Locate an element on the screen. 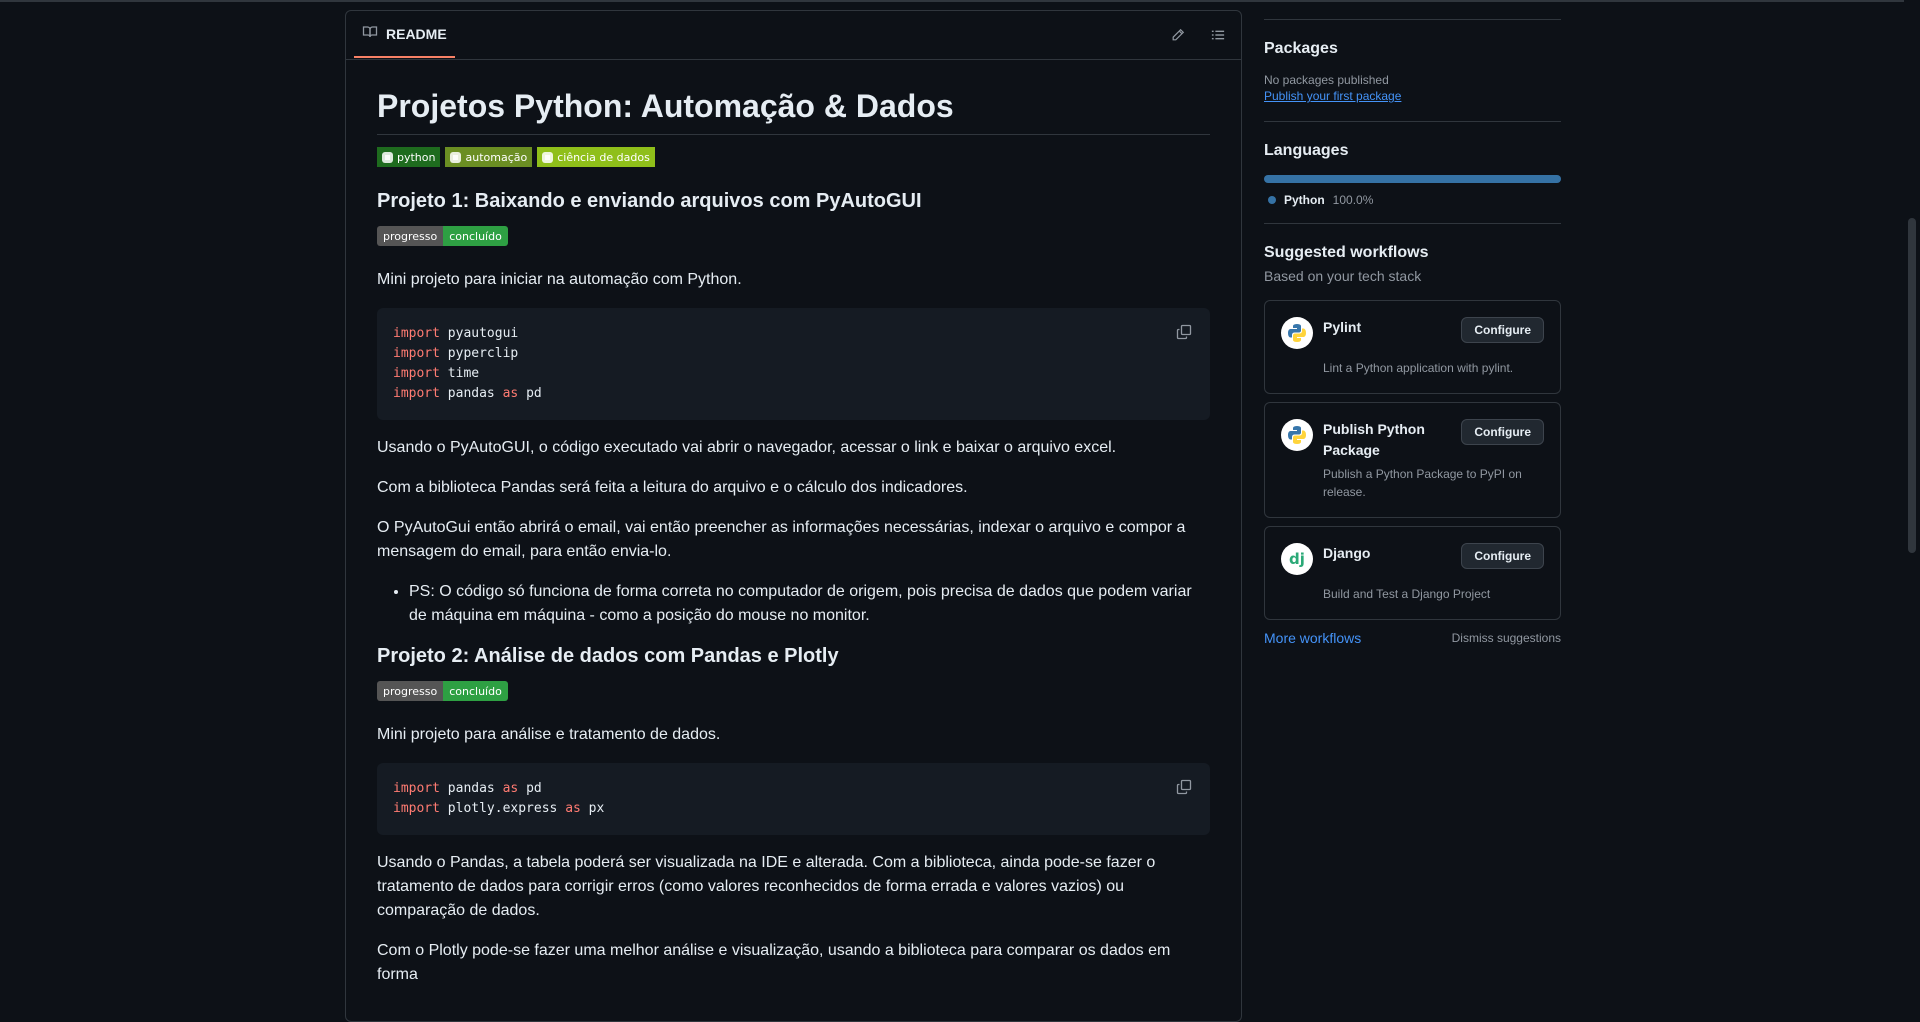 The image size is (1920, 1022). scrollbar-thumb is located at coordinates (1912, 385).